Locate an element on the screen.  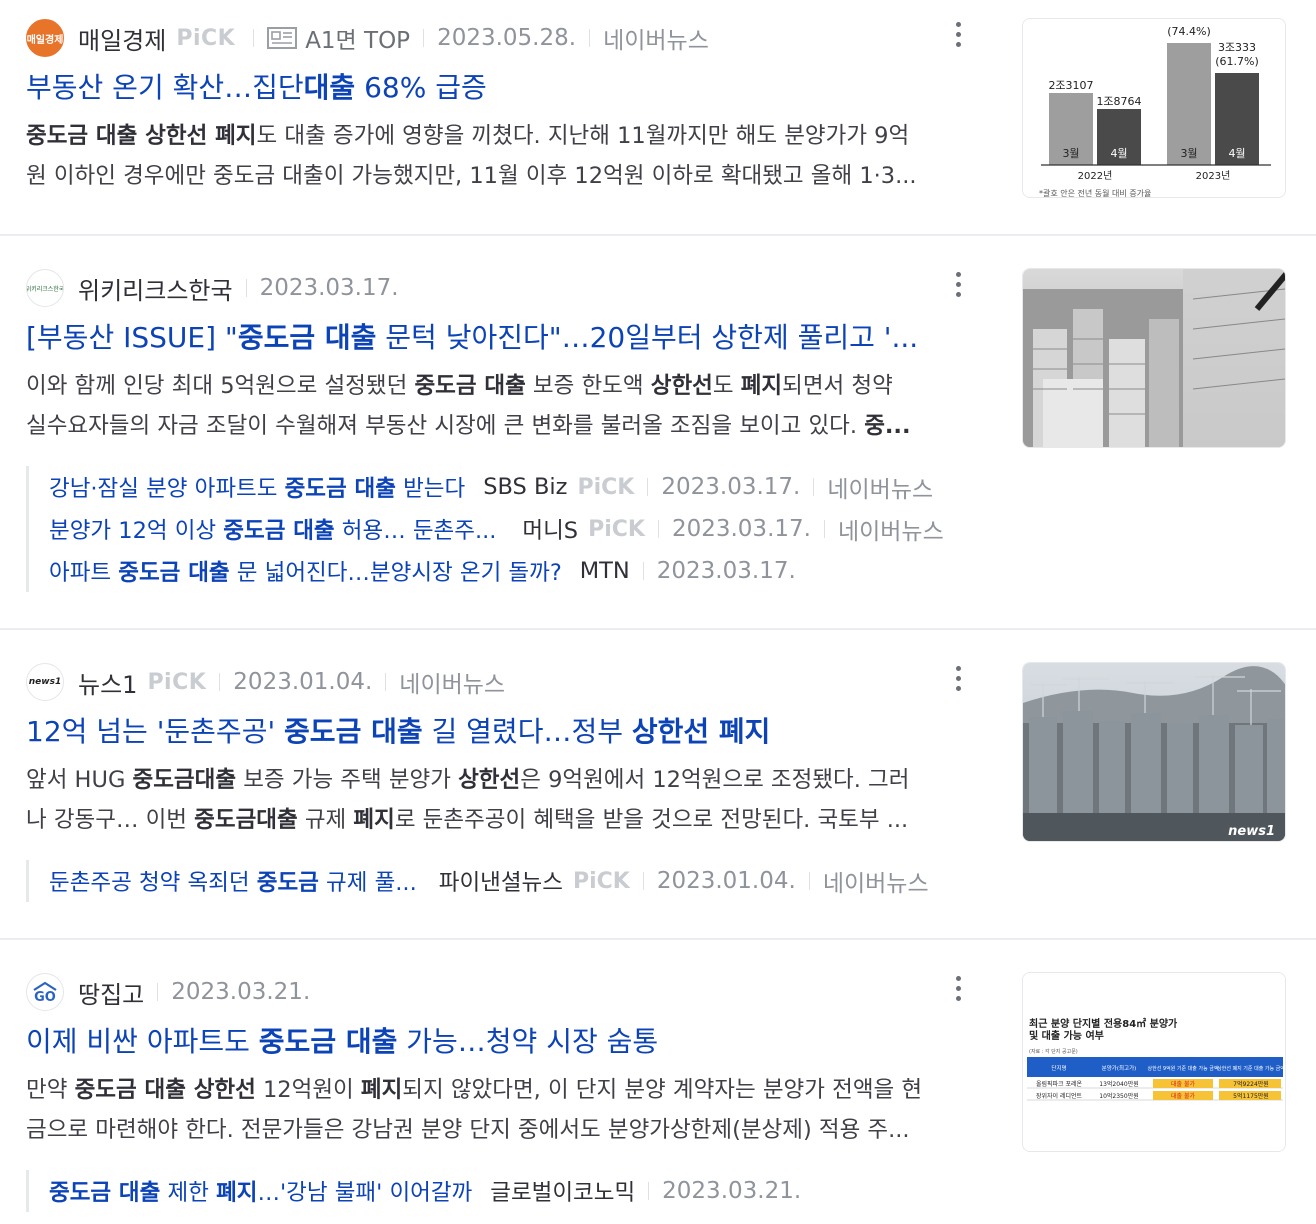
svg-text: 상한선 폐지 기준 대출 가능 금액 is located at coordinates (1251, 1068).